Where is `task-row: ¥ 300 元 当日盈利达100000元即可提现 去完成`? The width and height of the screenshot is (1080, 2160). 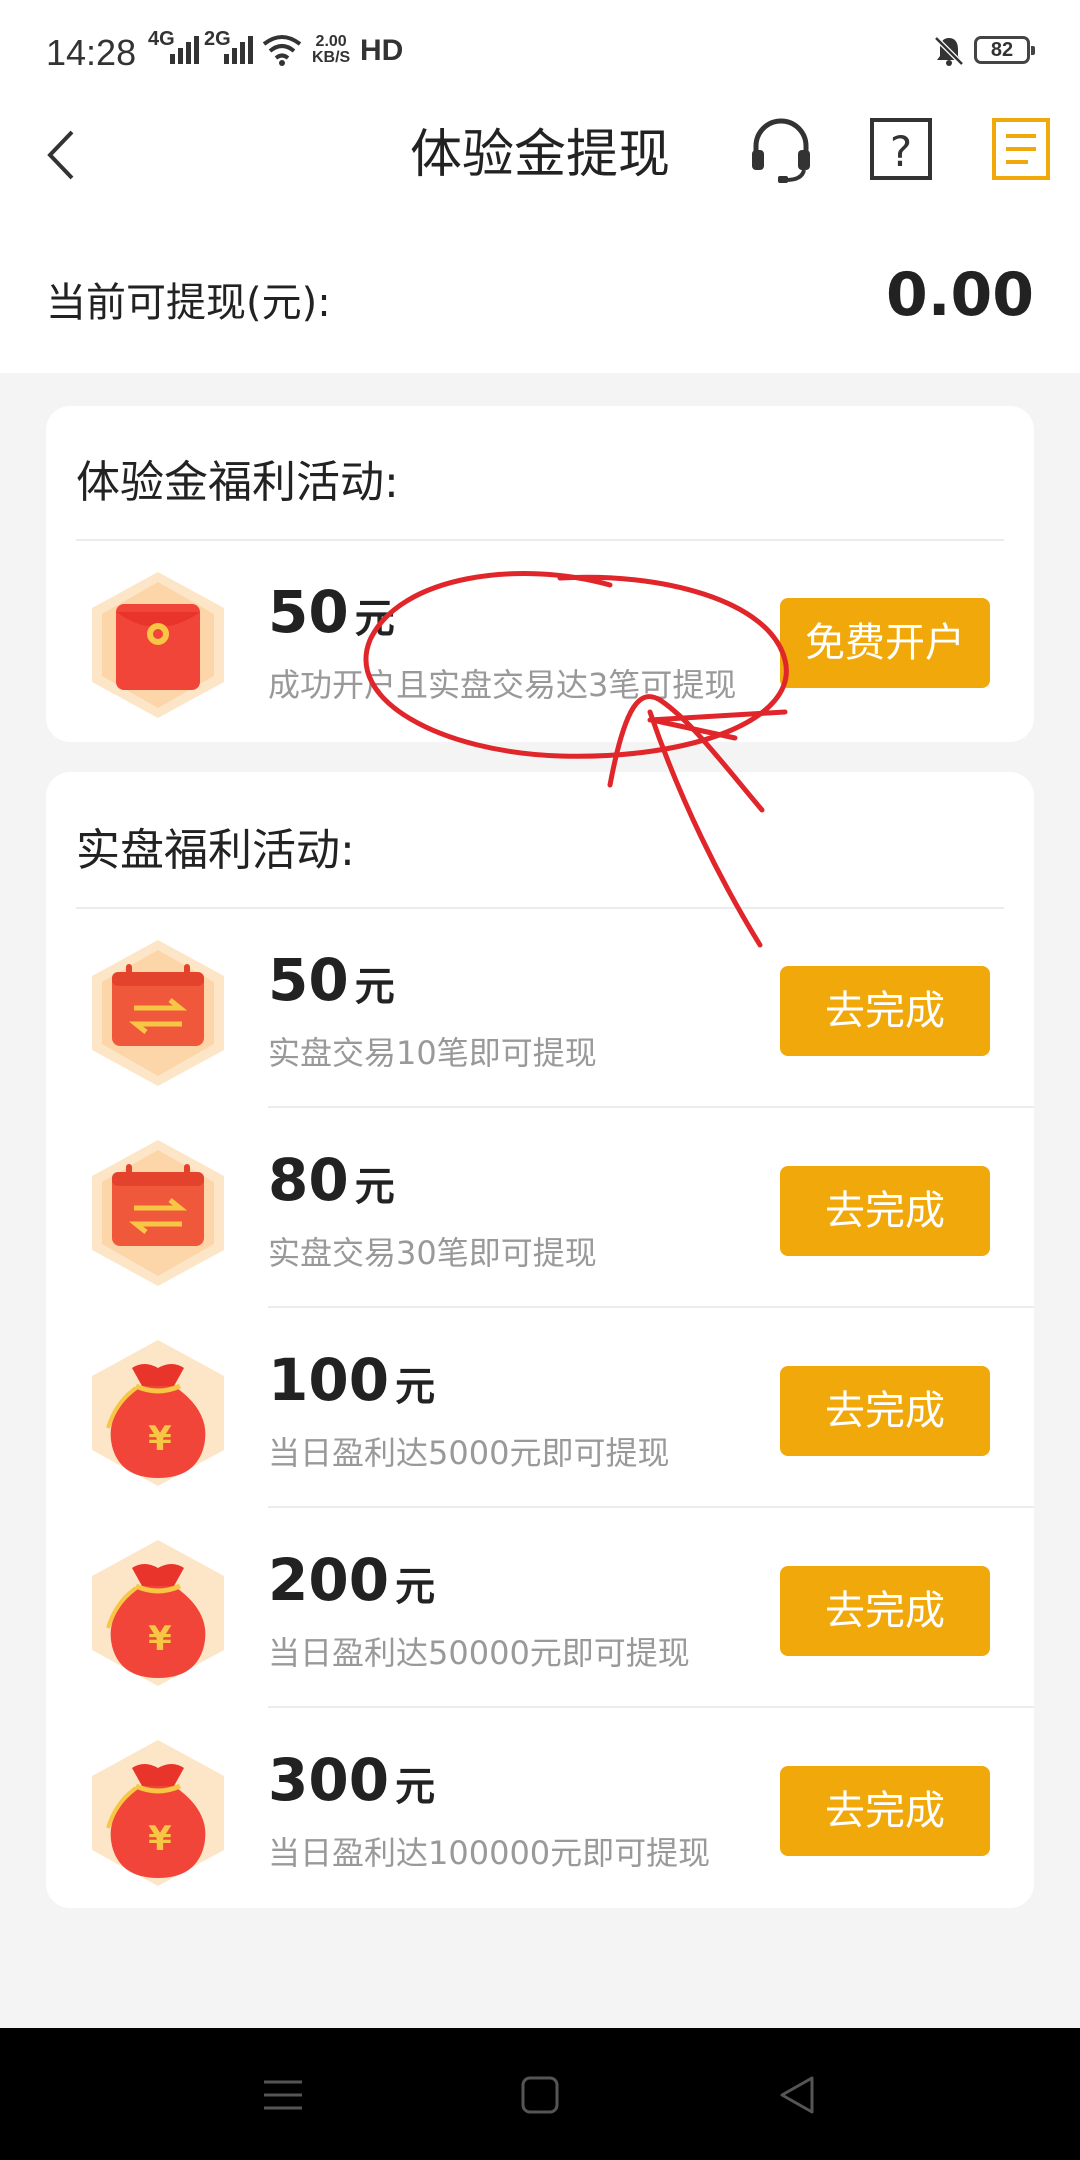 task-row: ¥ 300 元 当日盈利达100000元即可提现 去完成 is located at coordinates (540, 1808).